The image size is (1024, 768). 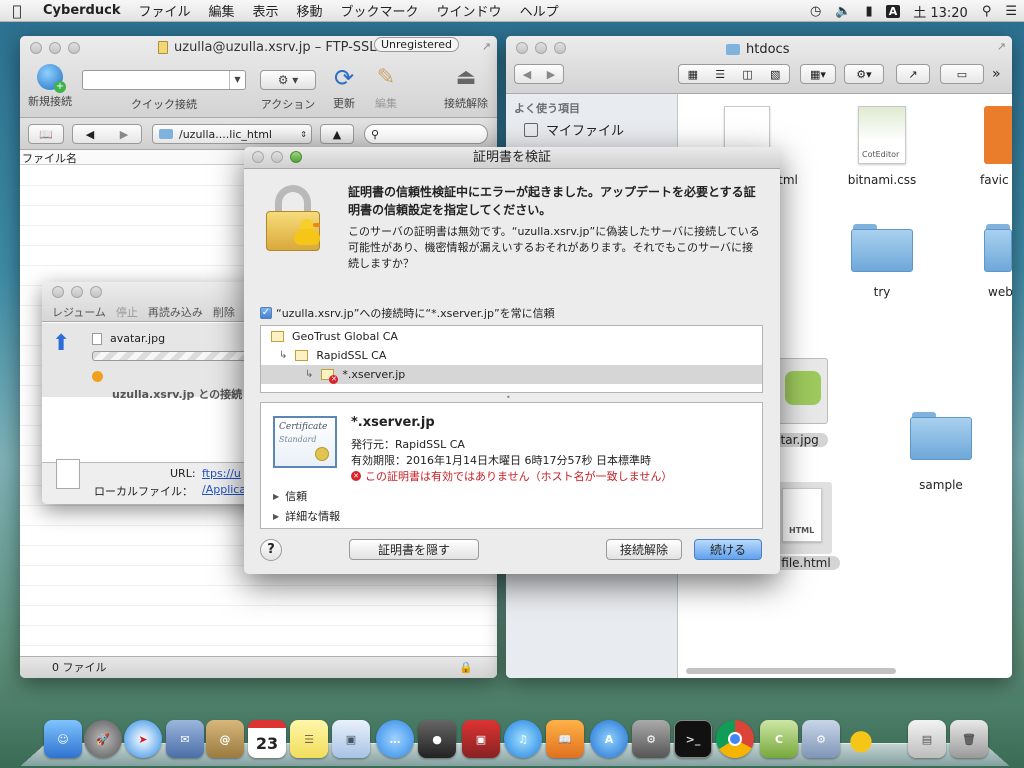 What do you see at coordinates (644, 549) in the screenshot?
I see `disconnect-button: 接続解除` at bounding box center [644, 549].